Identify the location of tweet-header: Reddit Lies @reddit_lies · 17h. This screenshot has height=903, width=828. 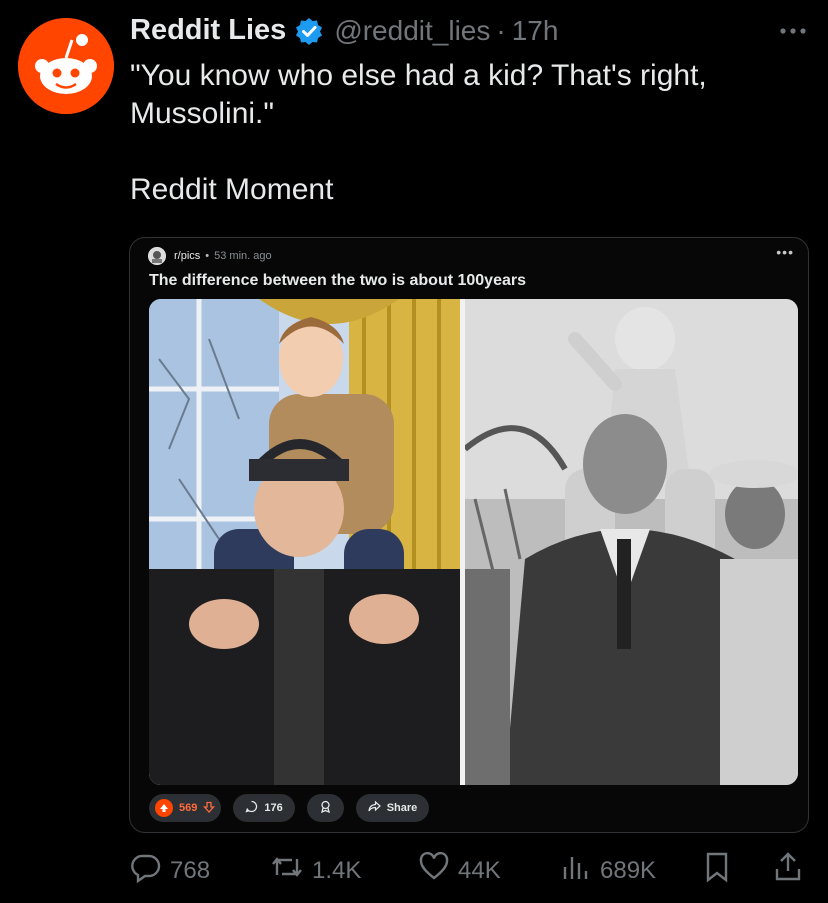
(344, 30).